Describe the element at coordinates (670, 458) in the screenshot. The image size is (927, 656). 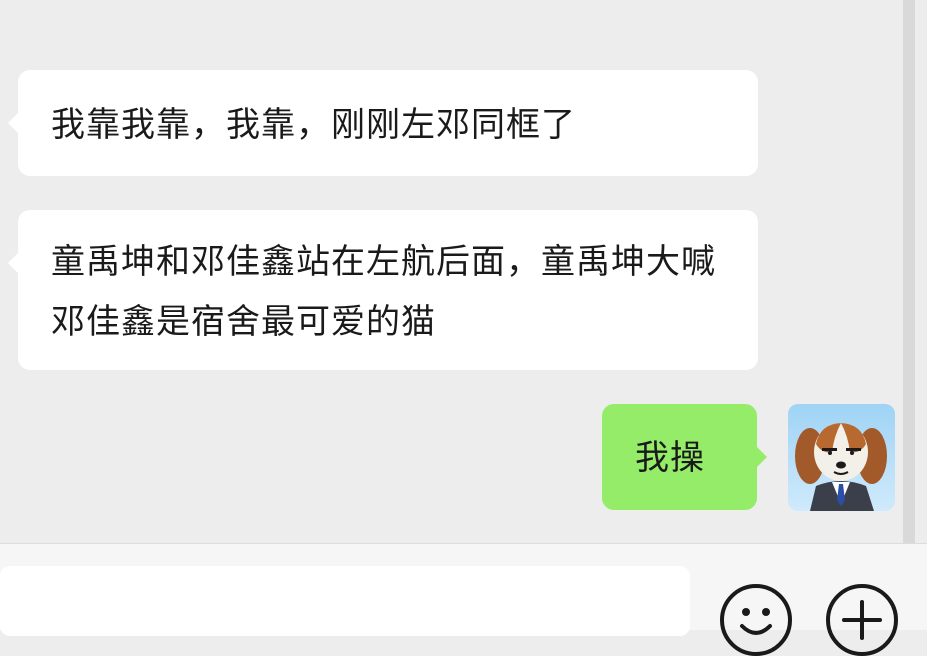
I see `message-text: 我操` at that location.